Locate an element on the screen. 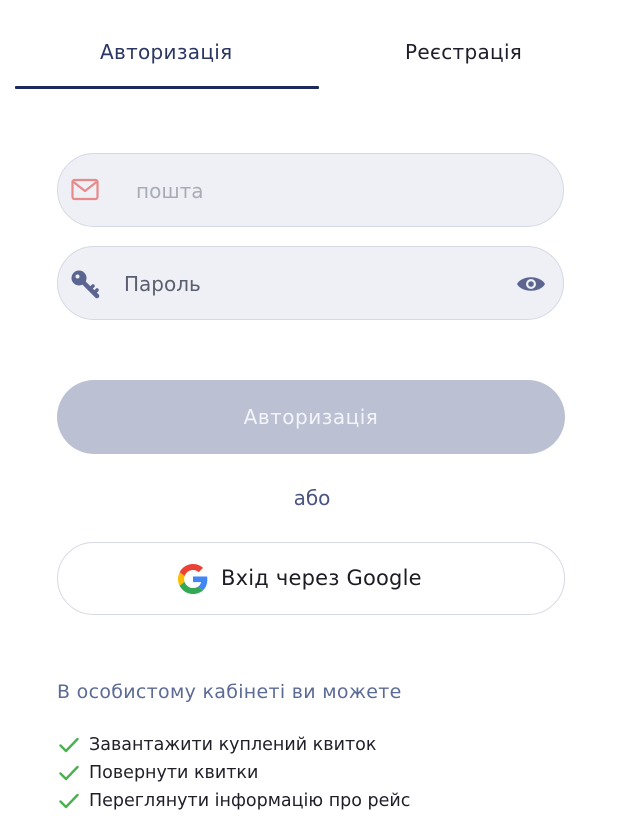 This screenshot has height=839, width=624. password-field-wrapper is located at coordinates (310, 283).